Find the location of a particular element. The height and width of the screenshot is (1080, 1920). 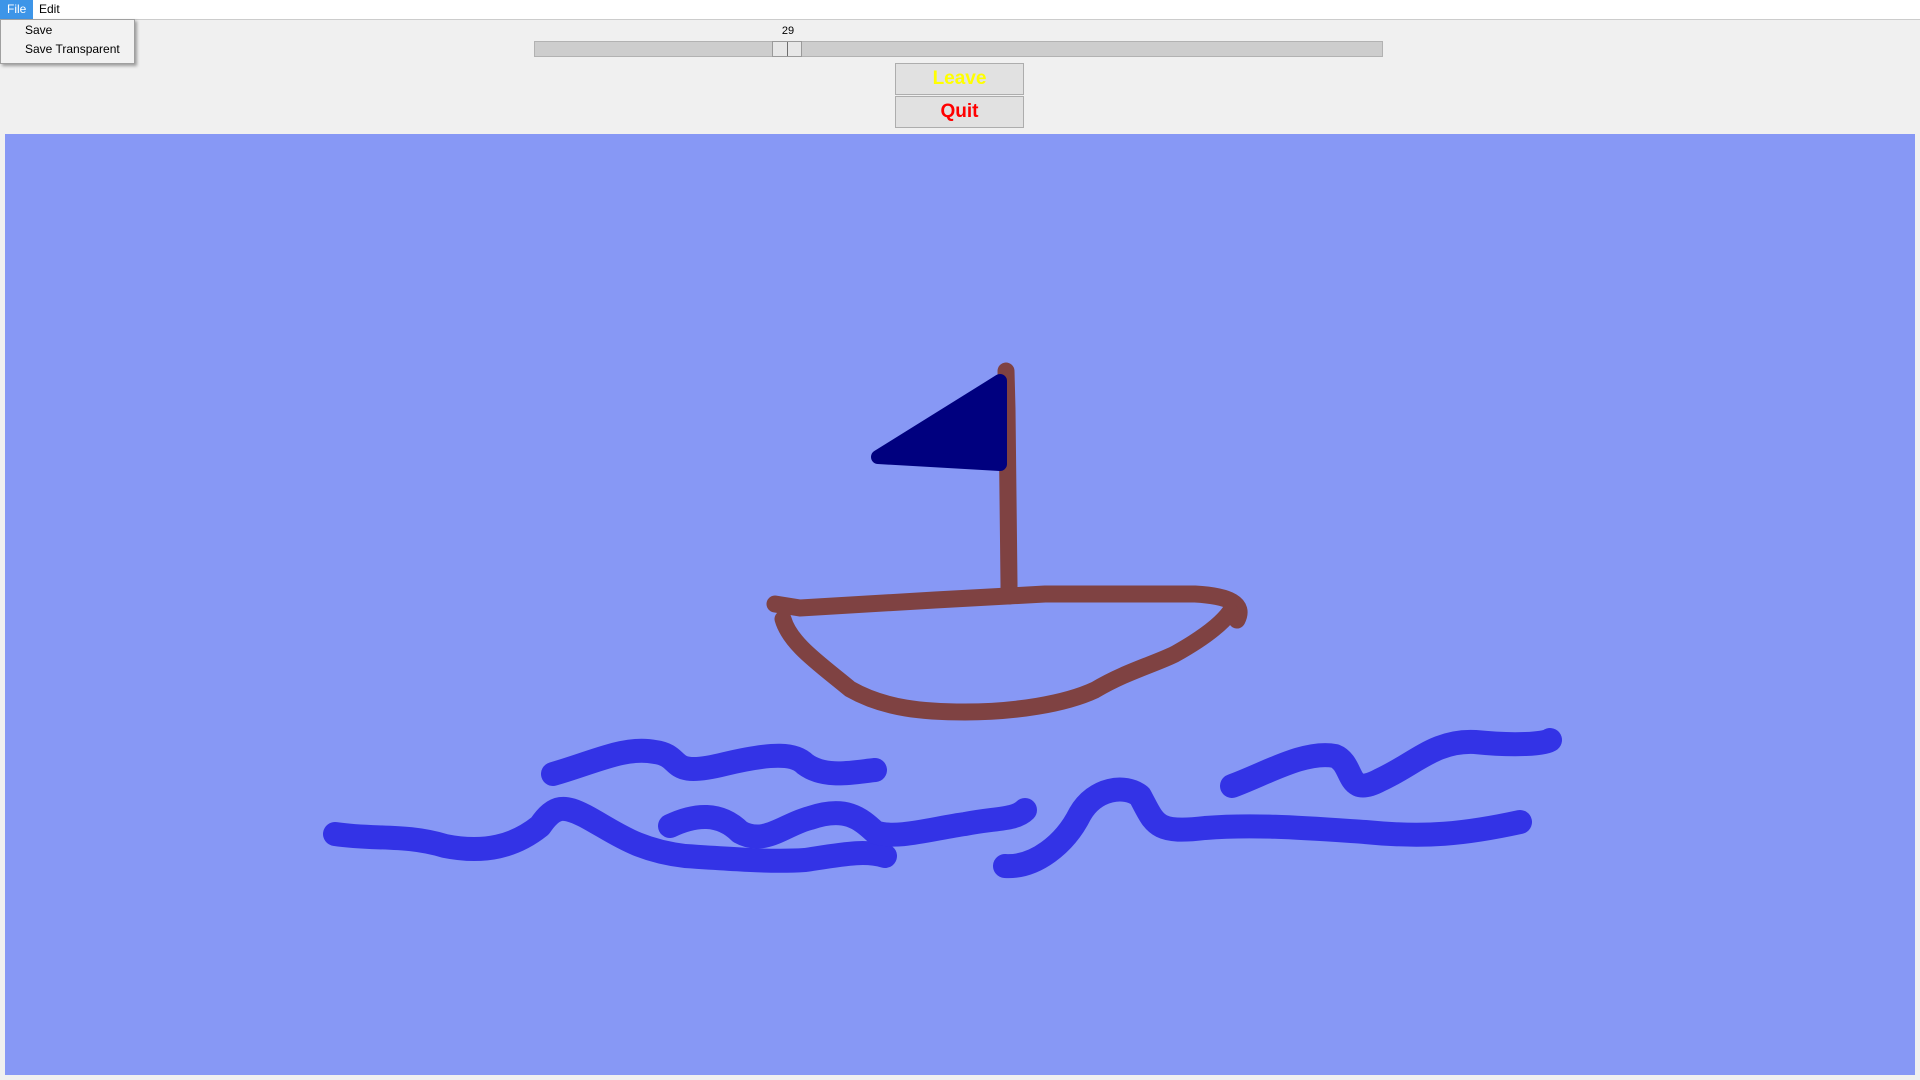

boat-drawing is located at coordinates (1007, 541).